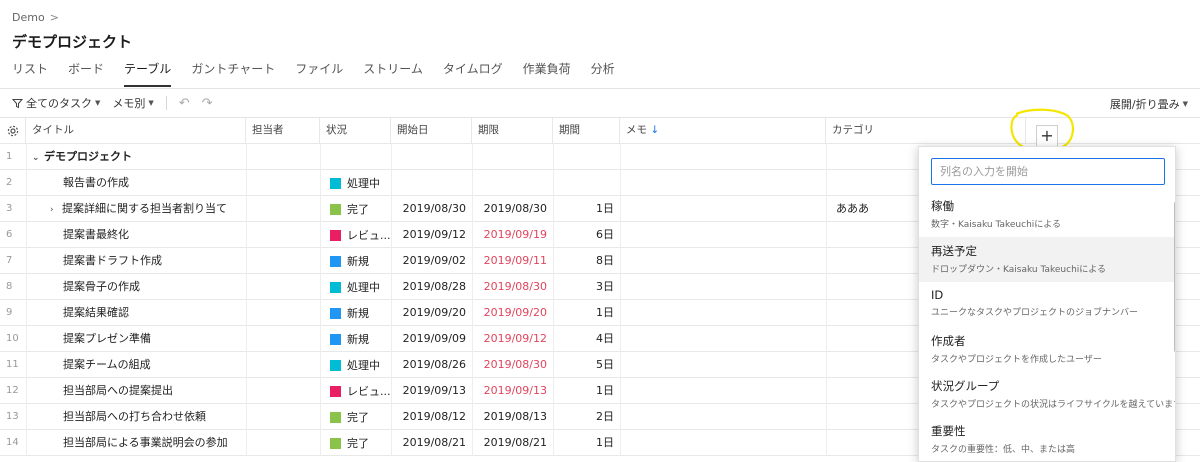 Image resolution: width=1200 pixels, height=462 pixels. I want to click on start-date-cell: 2019/09/20, so click(431, 313).